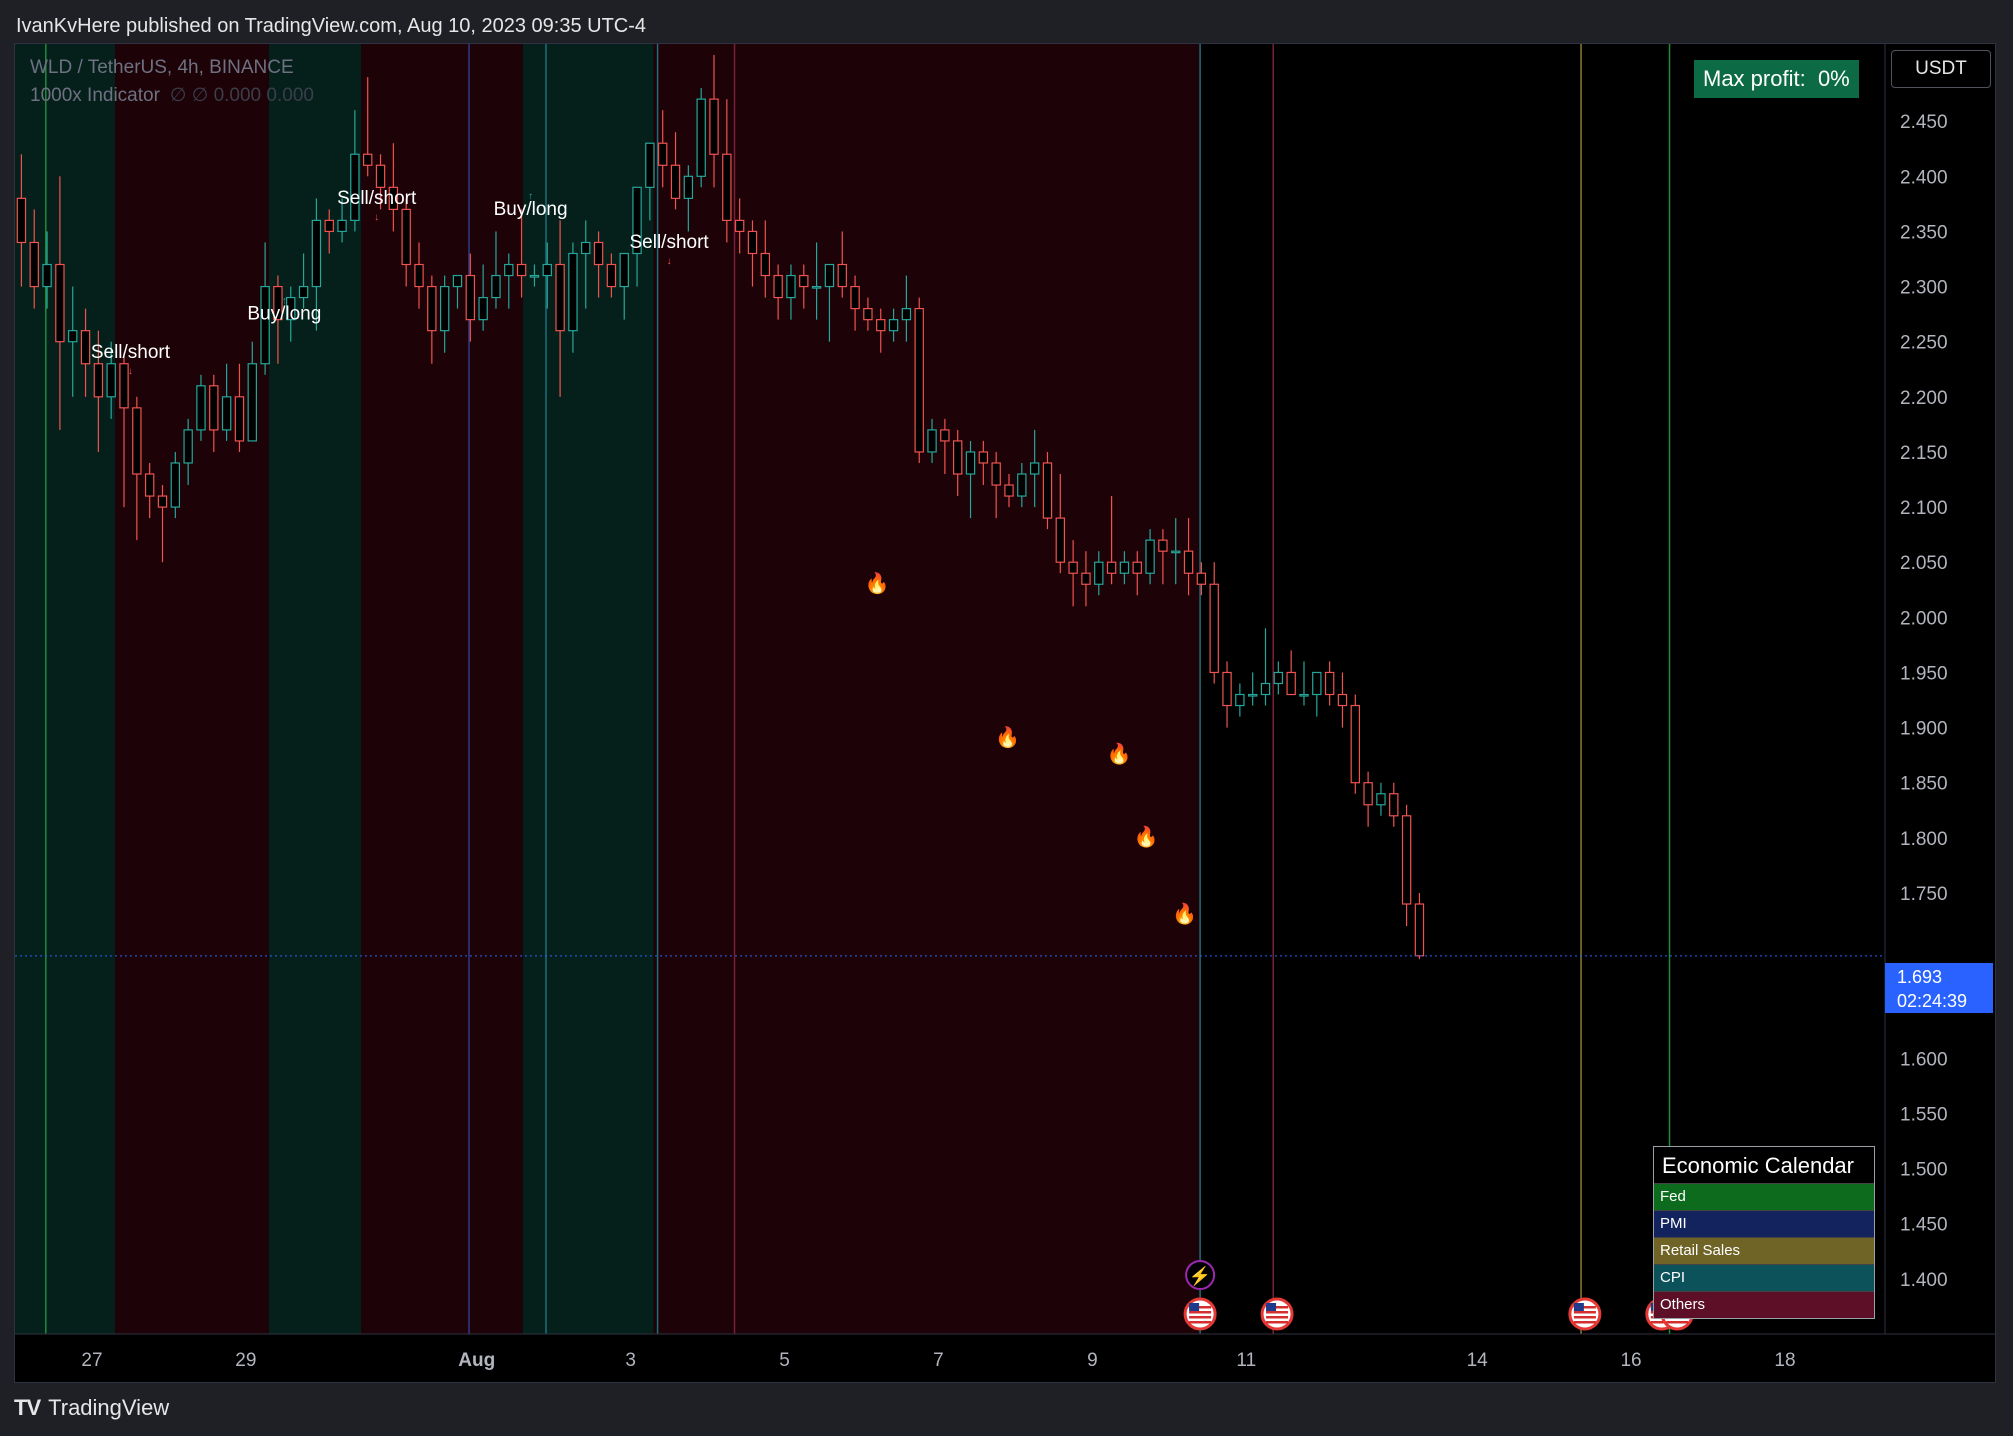 The height and width of the screenshot is (1436, 2013). I want to click on last-price-value: 1.693, so click(1920, 977).